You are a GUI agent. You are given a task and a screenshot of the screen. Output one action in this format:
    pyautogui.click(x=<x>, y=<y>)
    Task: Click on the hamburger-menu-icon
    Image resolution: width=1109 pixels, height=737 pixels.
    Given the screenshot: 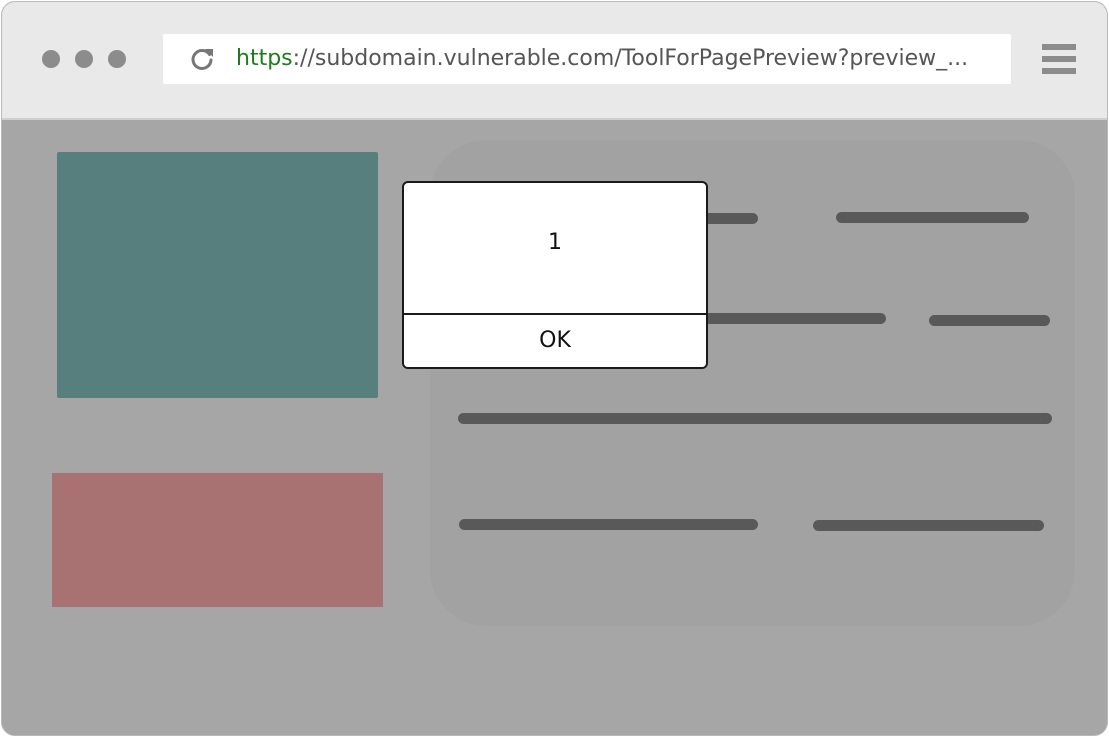 What is the action you would take?
    pyautogui.click(x=1059, y=59)
    